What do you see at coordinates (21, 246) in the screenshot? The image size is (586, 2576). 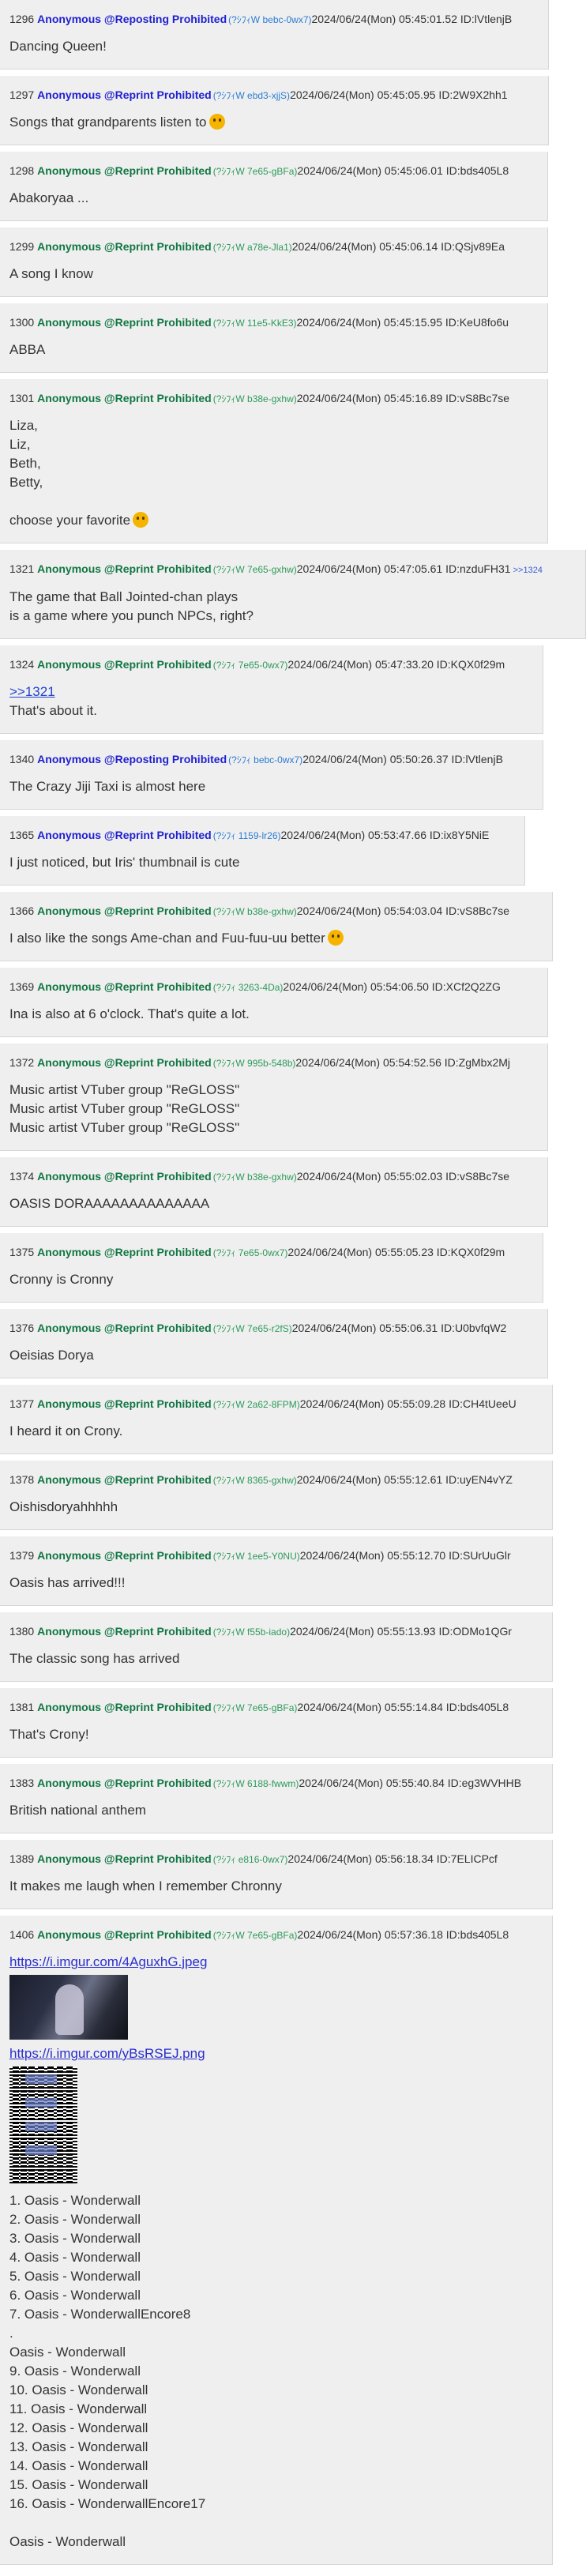 I see `post-number: 1299` at bounding box center [21, 246].